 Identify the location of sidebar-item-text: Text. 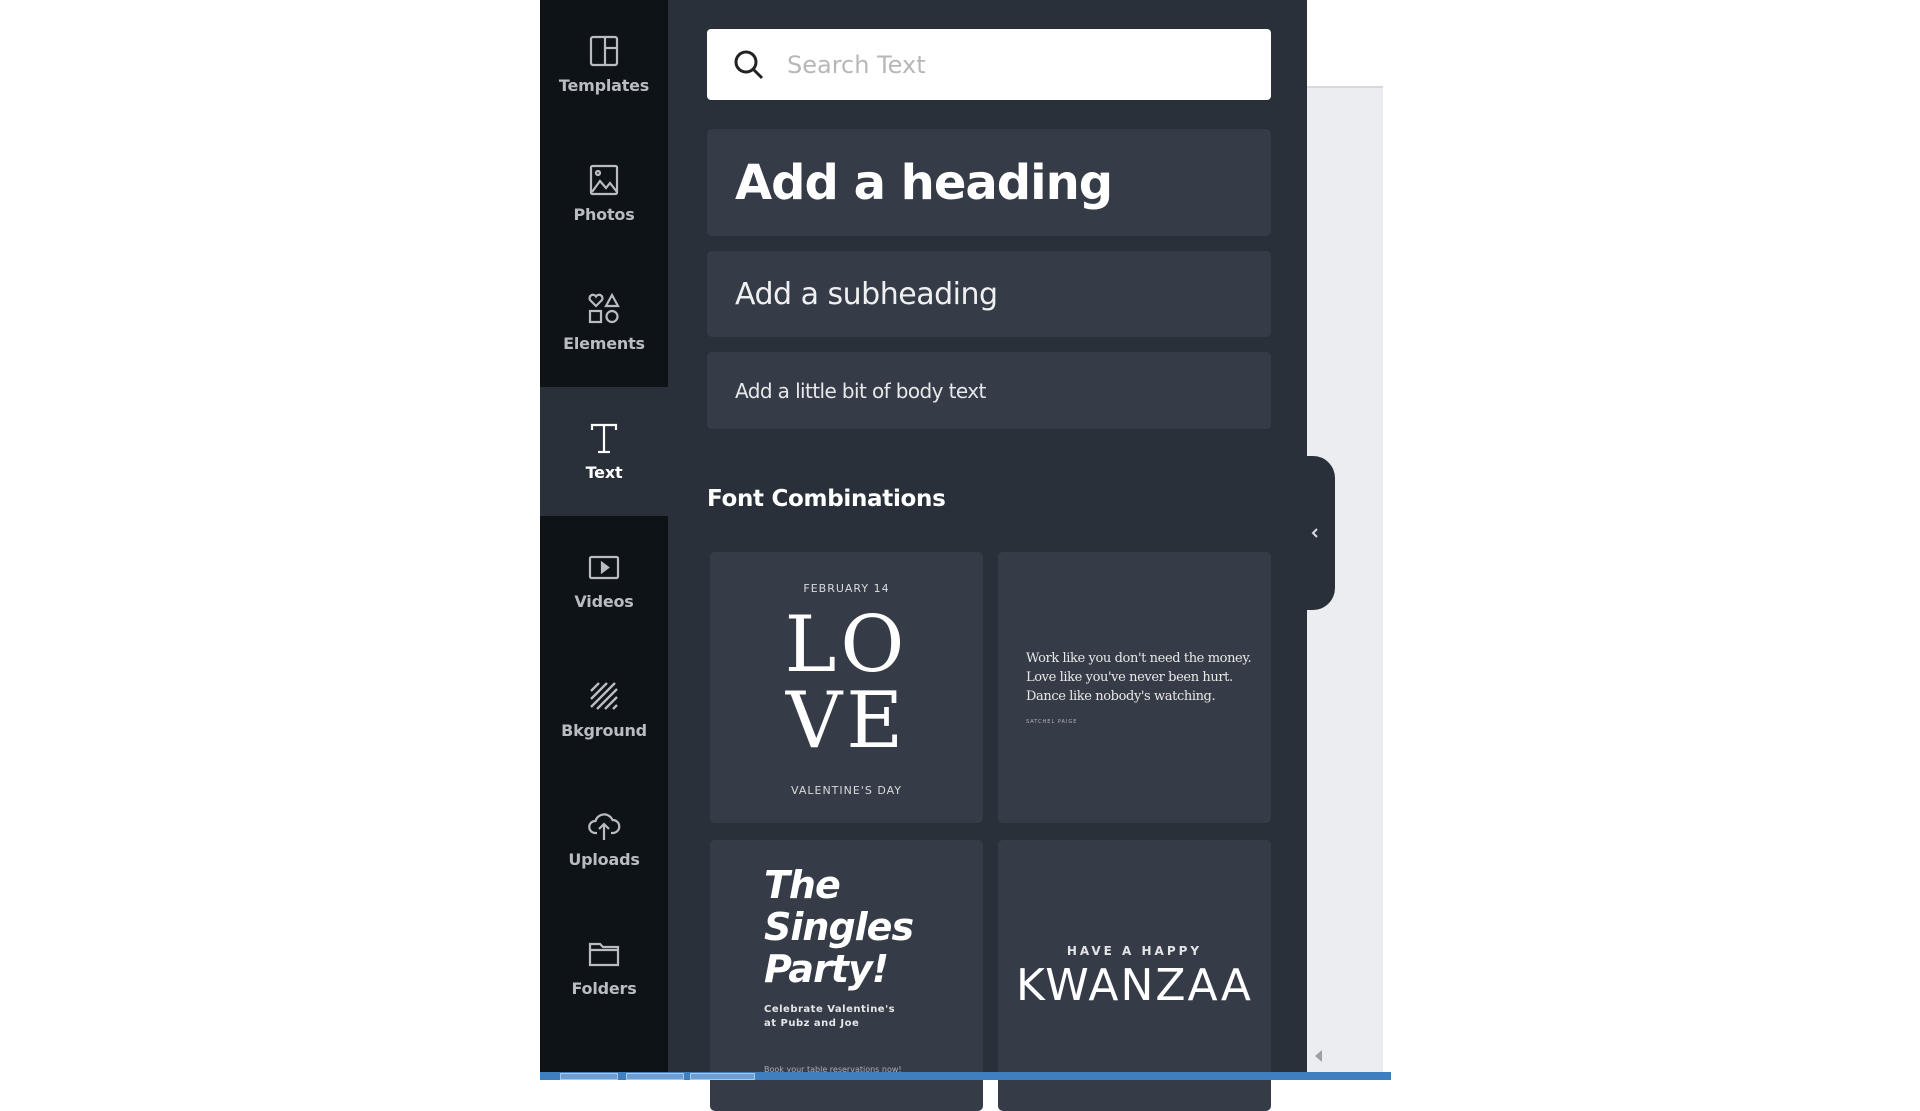
(604, 451).